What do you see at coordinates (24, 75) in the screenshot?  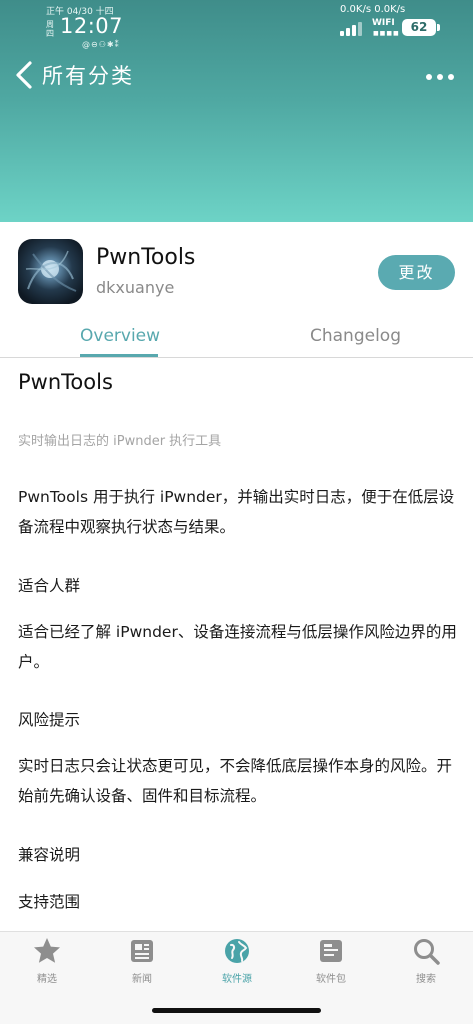 I see `chevron-left-icon` at bounding box center [24, 75].